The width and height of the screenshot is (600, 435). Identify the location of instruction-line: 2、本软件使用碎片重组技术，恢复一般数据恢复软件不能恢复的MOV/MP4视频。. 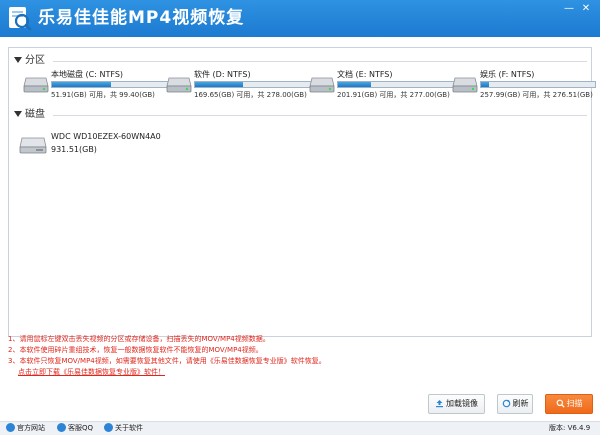
(135, 350).